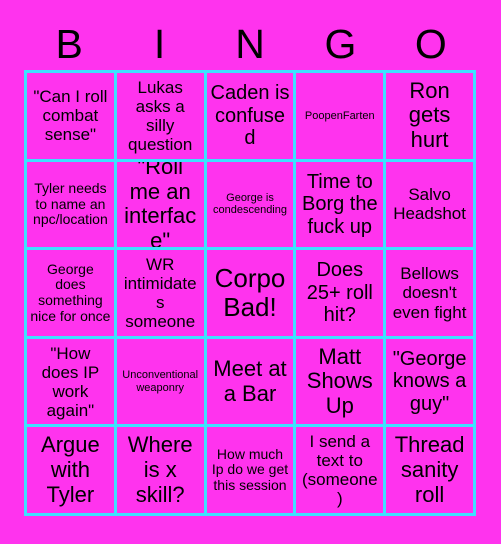 The image size is (501, 544). I want to click on bingo-cell: Lukas asks a silly question, so click(160, 116).